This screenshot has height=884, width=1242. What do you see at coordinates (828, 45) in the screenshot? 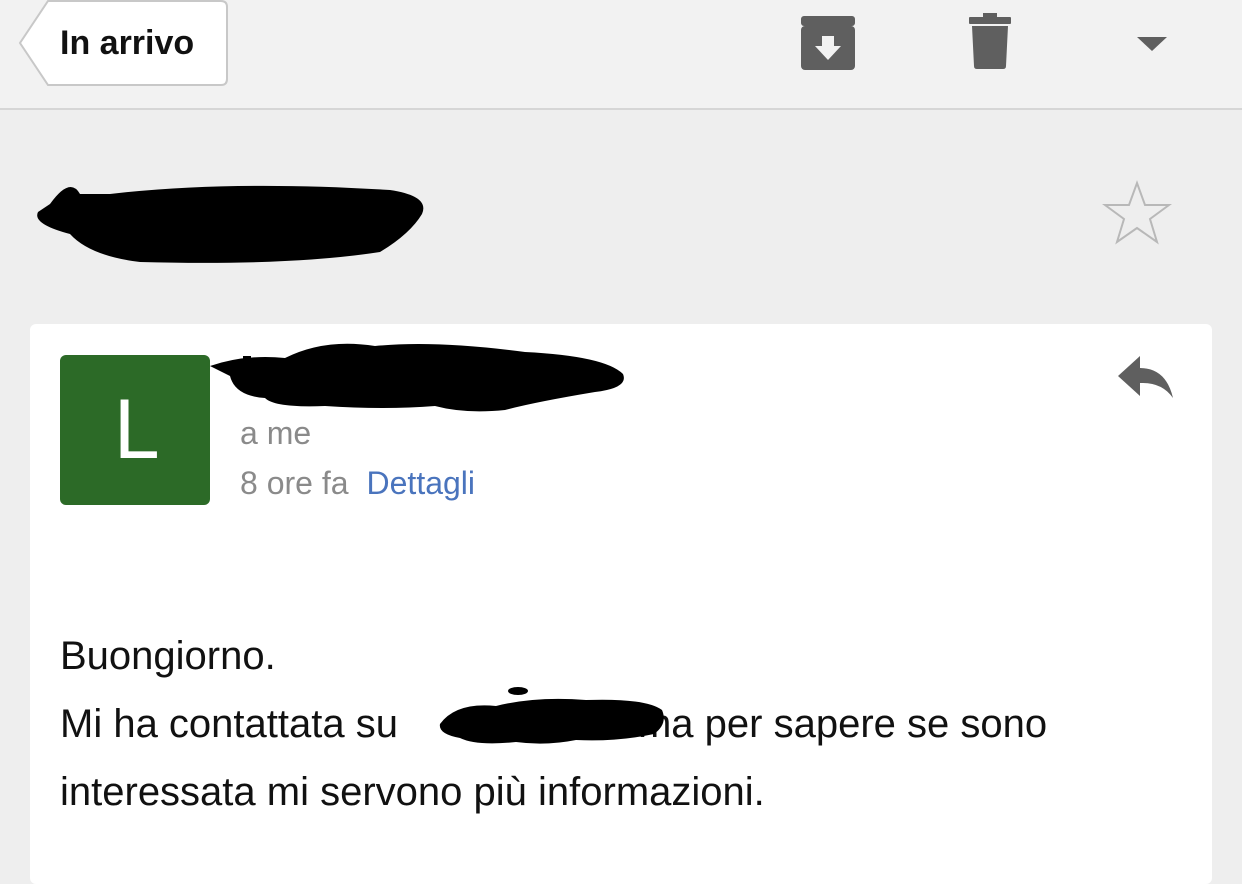
I see `archive-icon` at bounding box center [828, 45].